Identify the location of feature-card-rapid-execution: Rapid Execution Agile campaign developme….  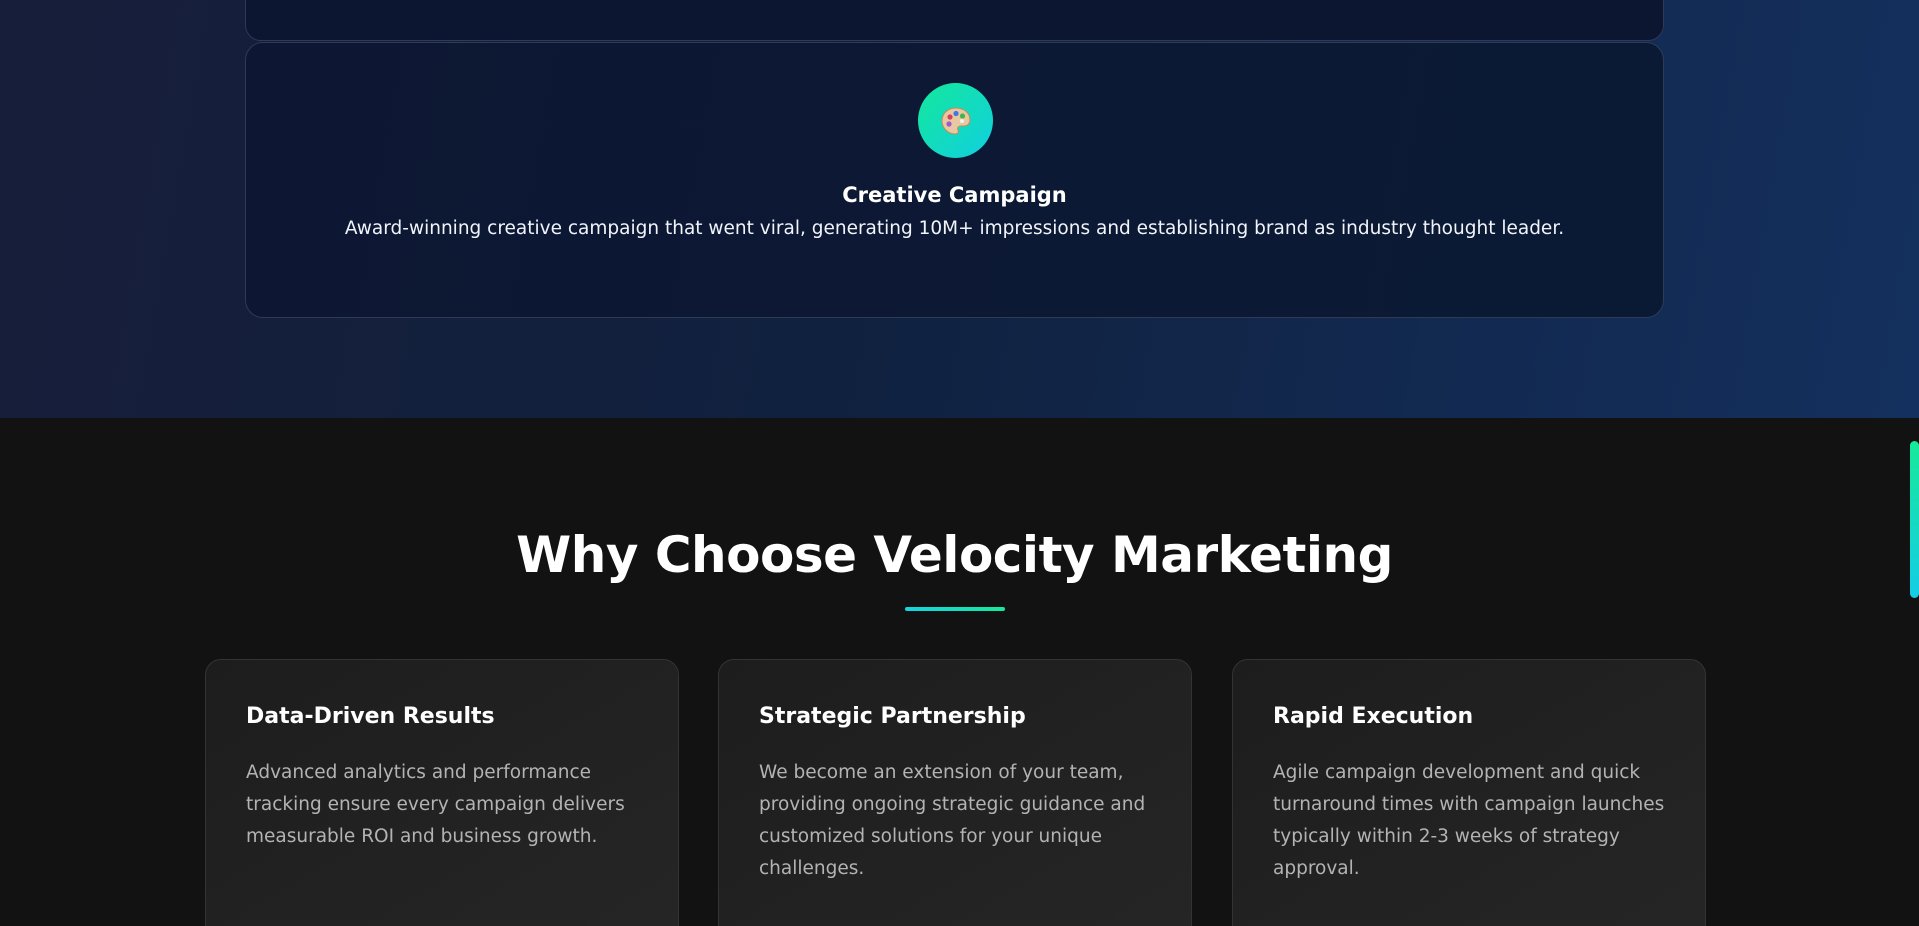
(1469, 792).